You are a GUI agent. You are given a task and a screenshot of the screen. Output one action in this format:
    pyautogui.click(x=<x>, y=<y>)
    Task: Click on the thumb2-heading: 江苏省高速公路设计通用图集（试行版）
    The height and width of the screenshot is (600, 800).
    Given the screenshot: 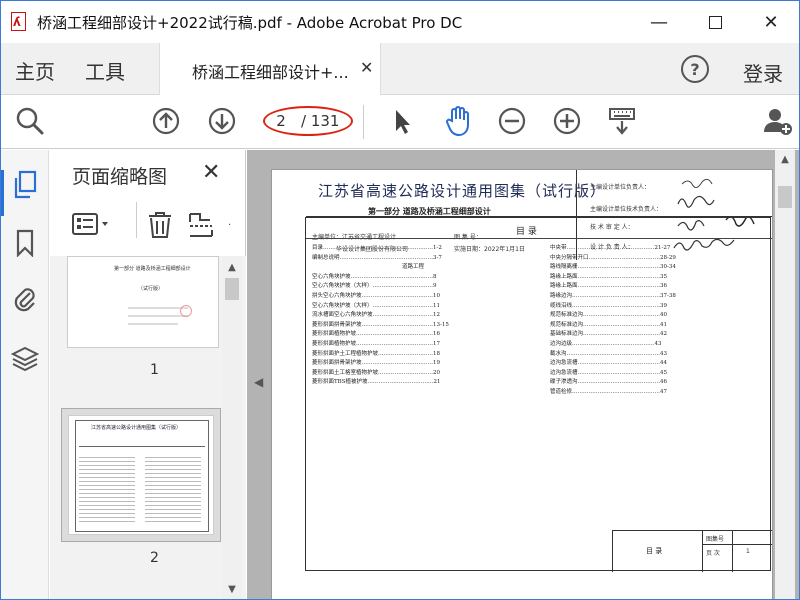 What is the action you would take?
    pyautogui.click(x=136, y=428)
    